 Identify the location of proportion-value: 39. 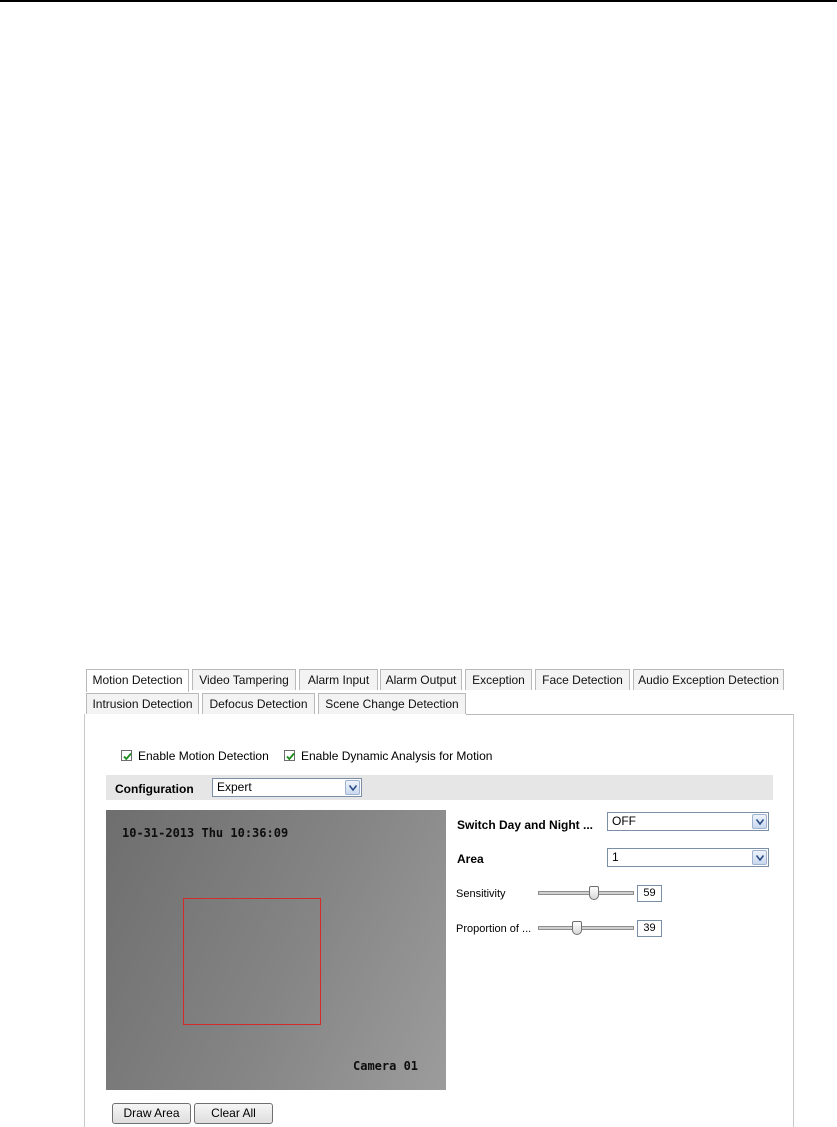
(649, 928).